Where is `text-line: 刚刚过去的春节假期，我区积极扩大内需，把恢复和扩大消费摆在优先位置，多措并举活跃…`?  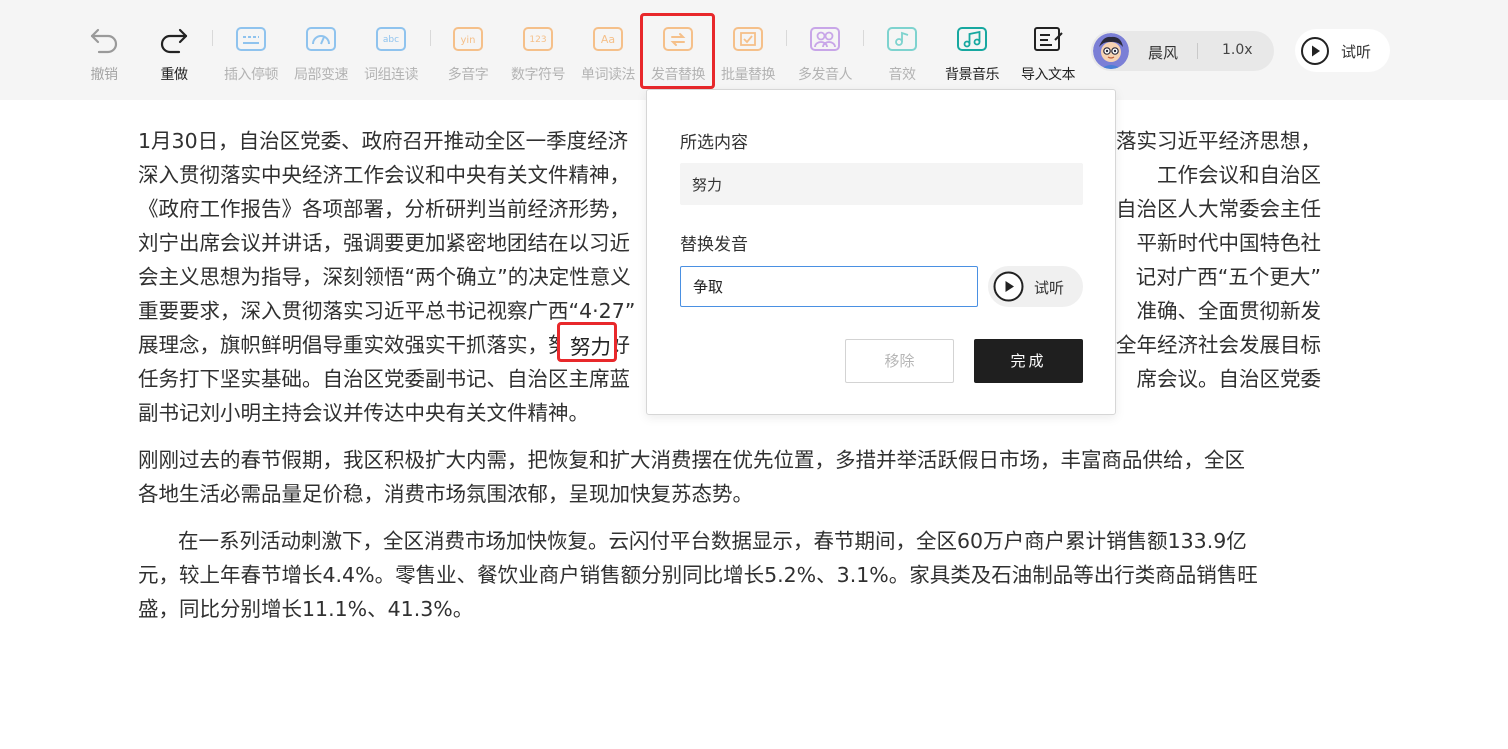
text-line: 刚刚过去的春节假期，我区积极扩大内需，把恢复和扩大消费摆在优先位置，多措并举活跃… is located at coordinates (691, 460).